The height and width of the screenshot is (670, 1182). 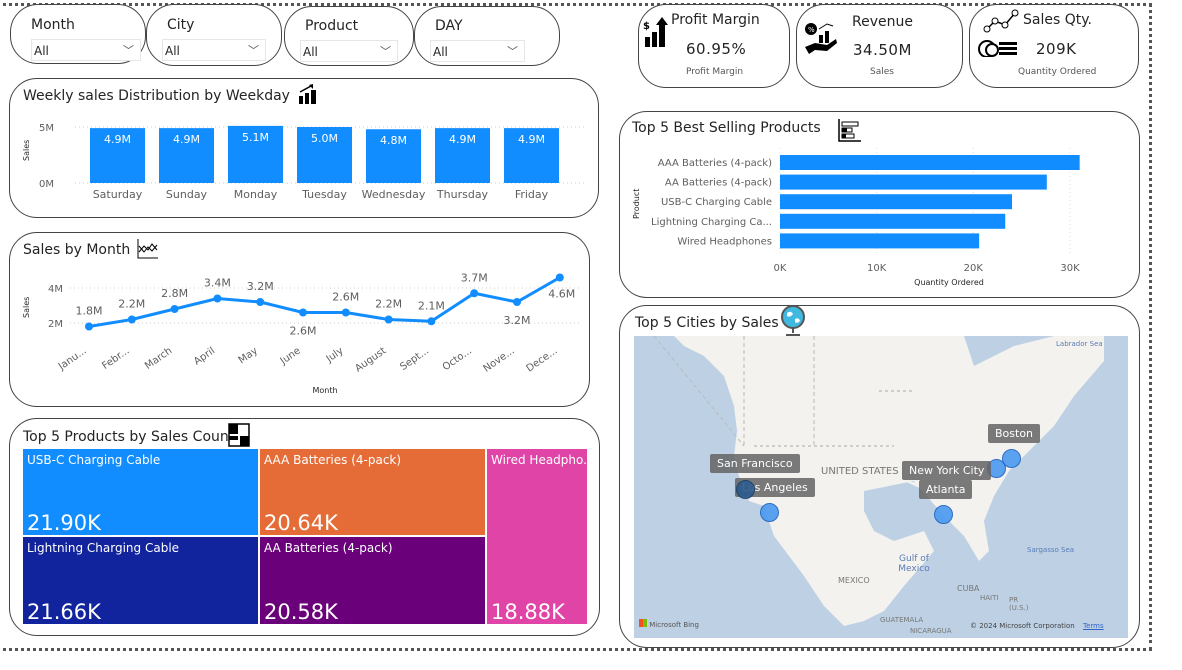 I want to click on chart-title: Top 5 Cities by Sales, so click(x=707, y=323).